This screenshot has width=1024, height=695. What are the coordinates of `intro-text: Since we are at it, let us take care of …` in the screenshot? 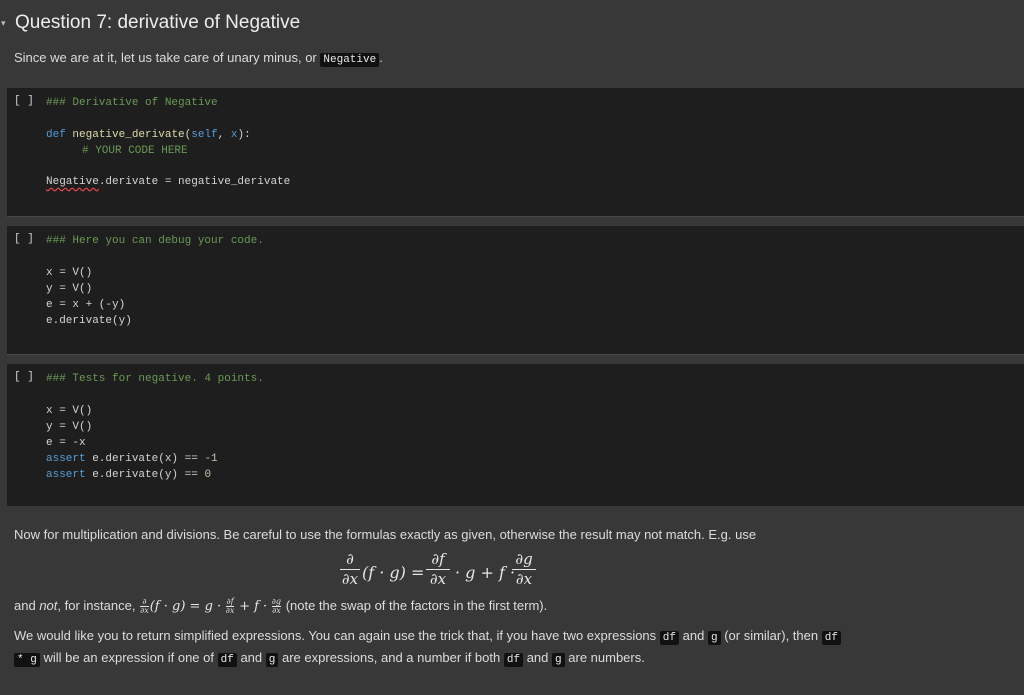 It's located at (198, 58).